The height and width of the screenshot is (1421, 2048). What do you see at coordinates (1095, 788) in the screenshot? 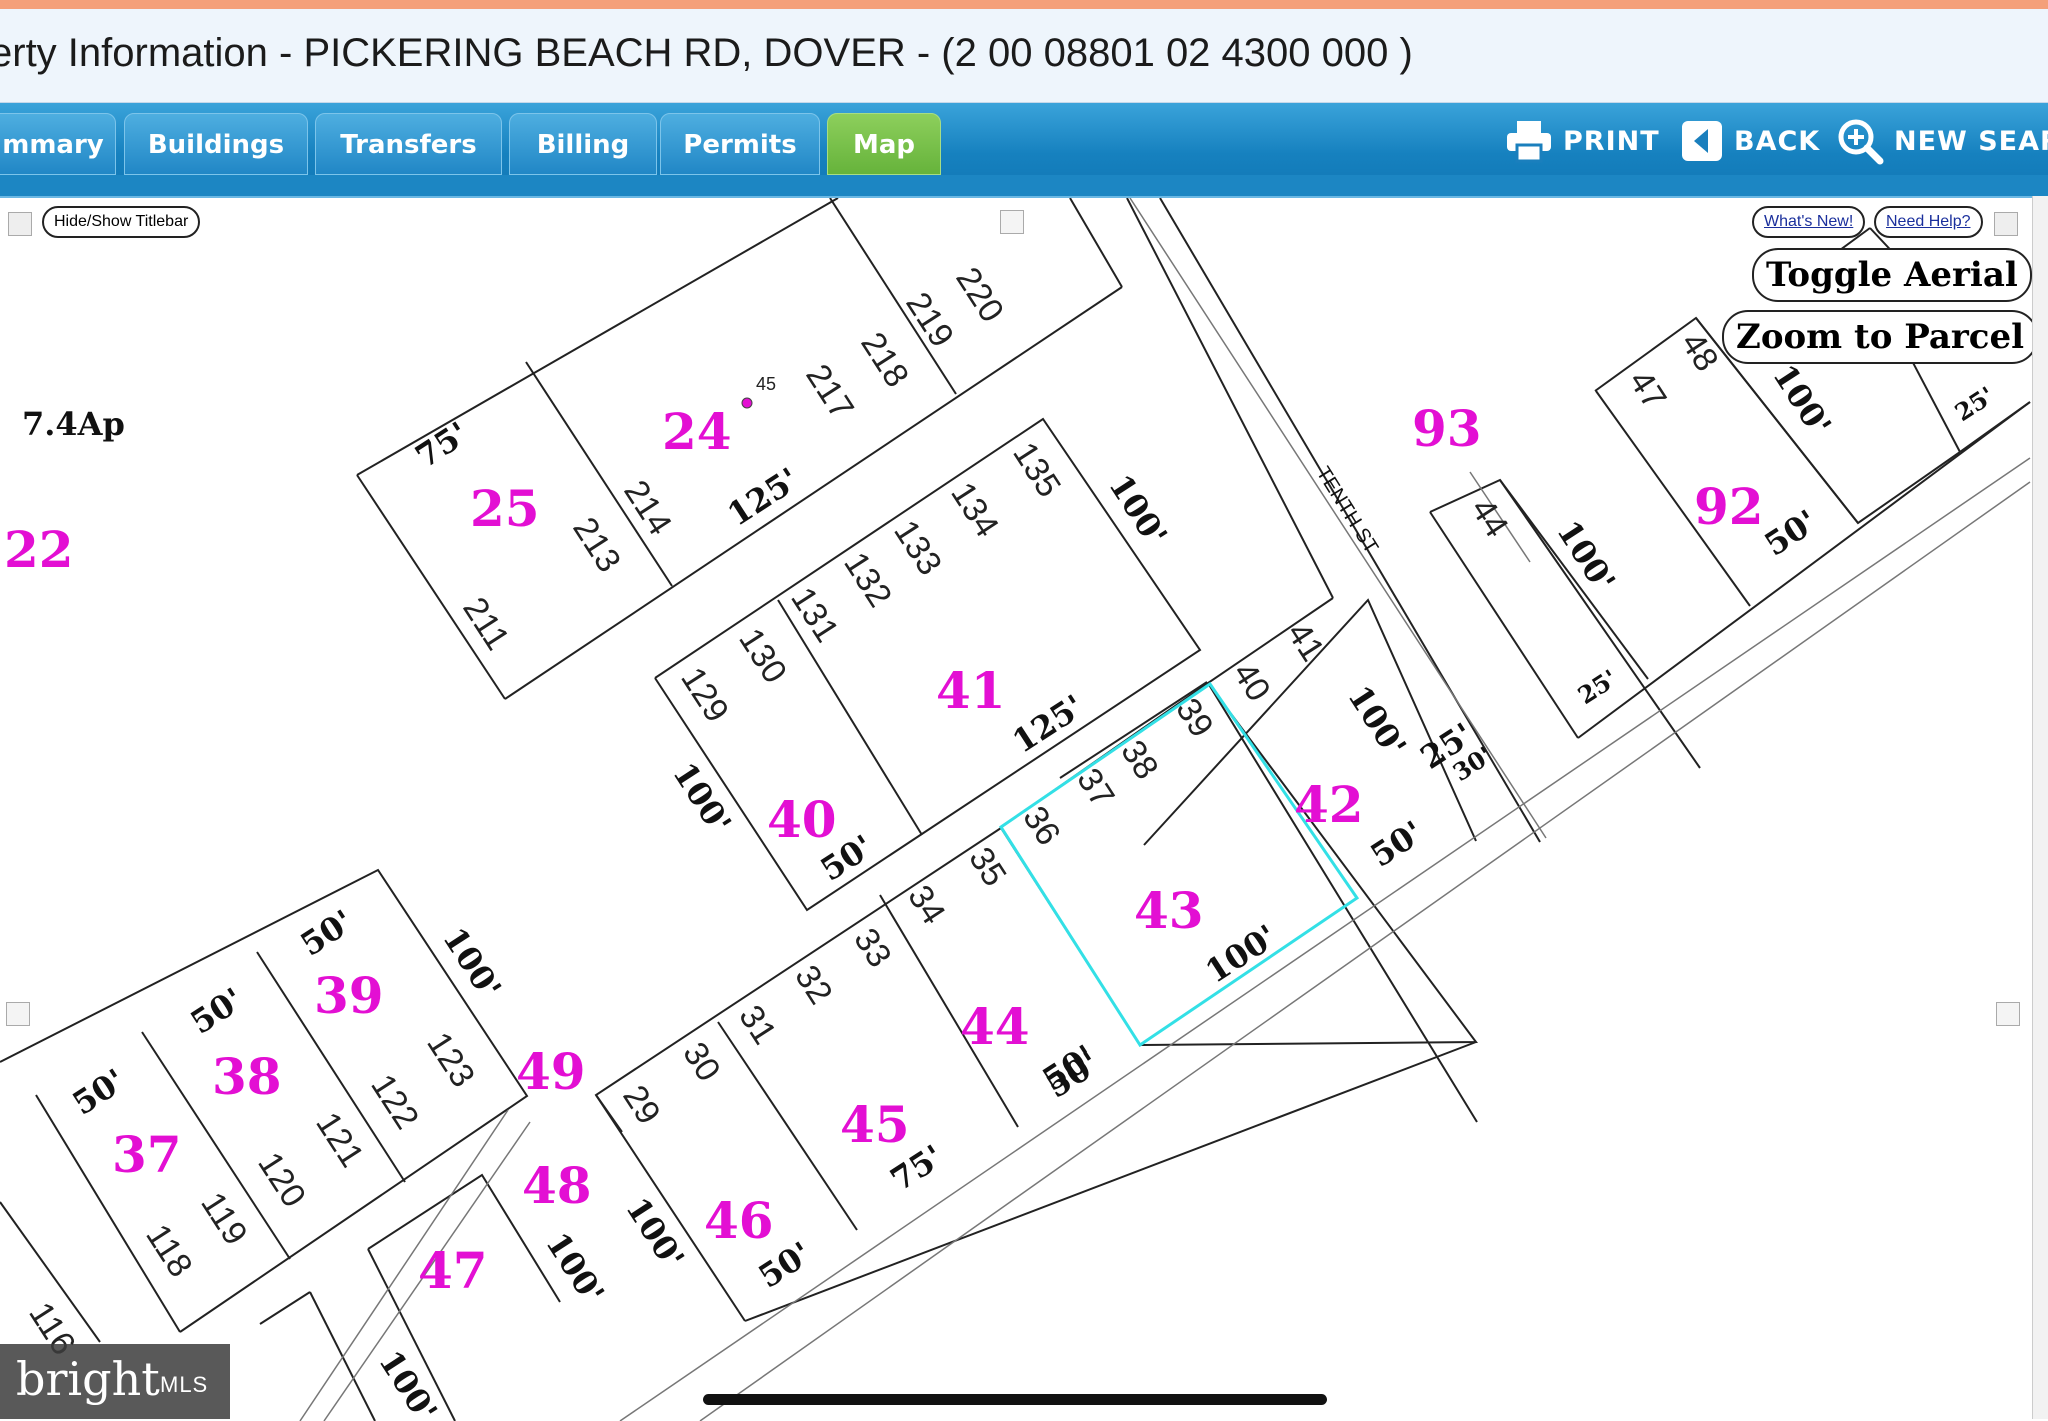
I see `lot-number: 37` at bounding box center [1095, 788].